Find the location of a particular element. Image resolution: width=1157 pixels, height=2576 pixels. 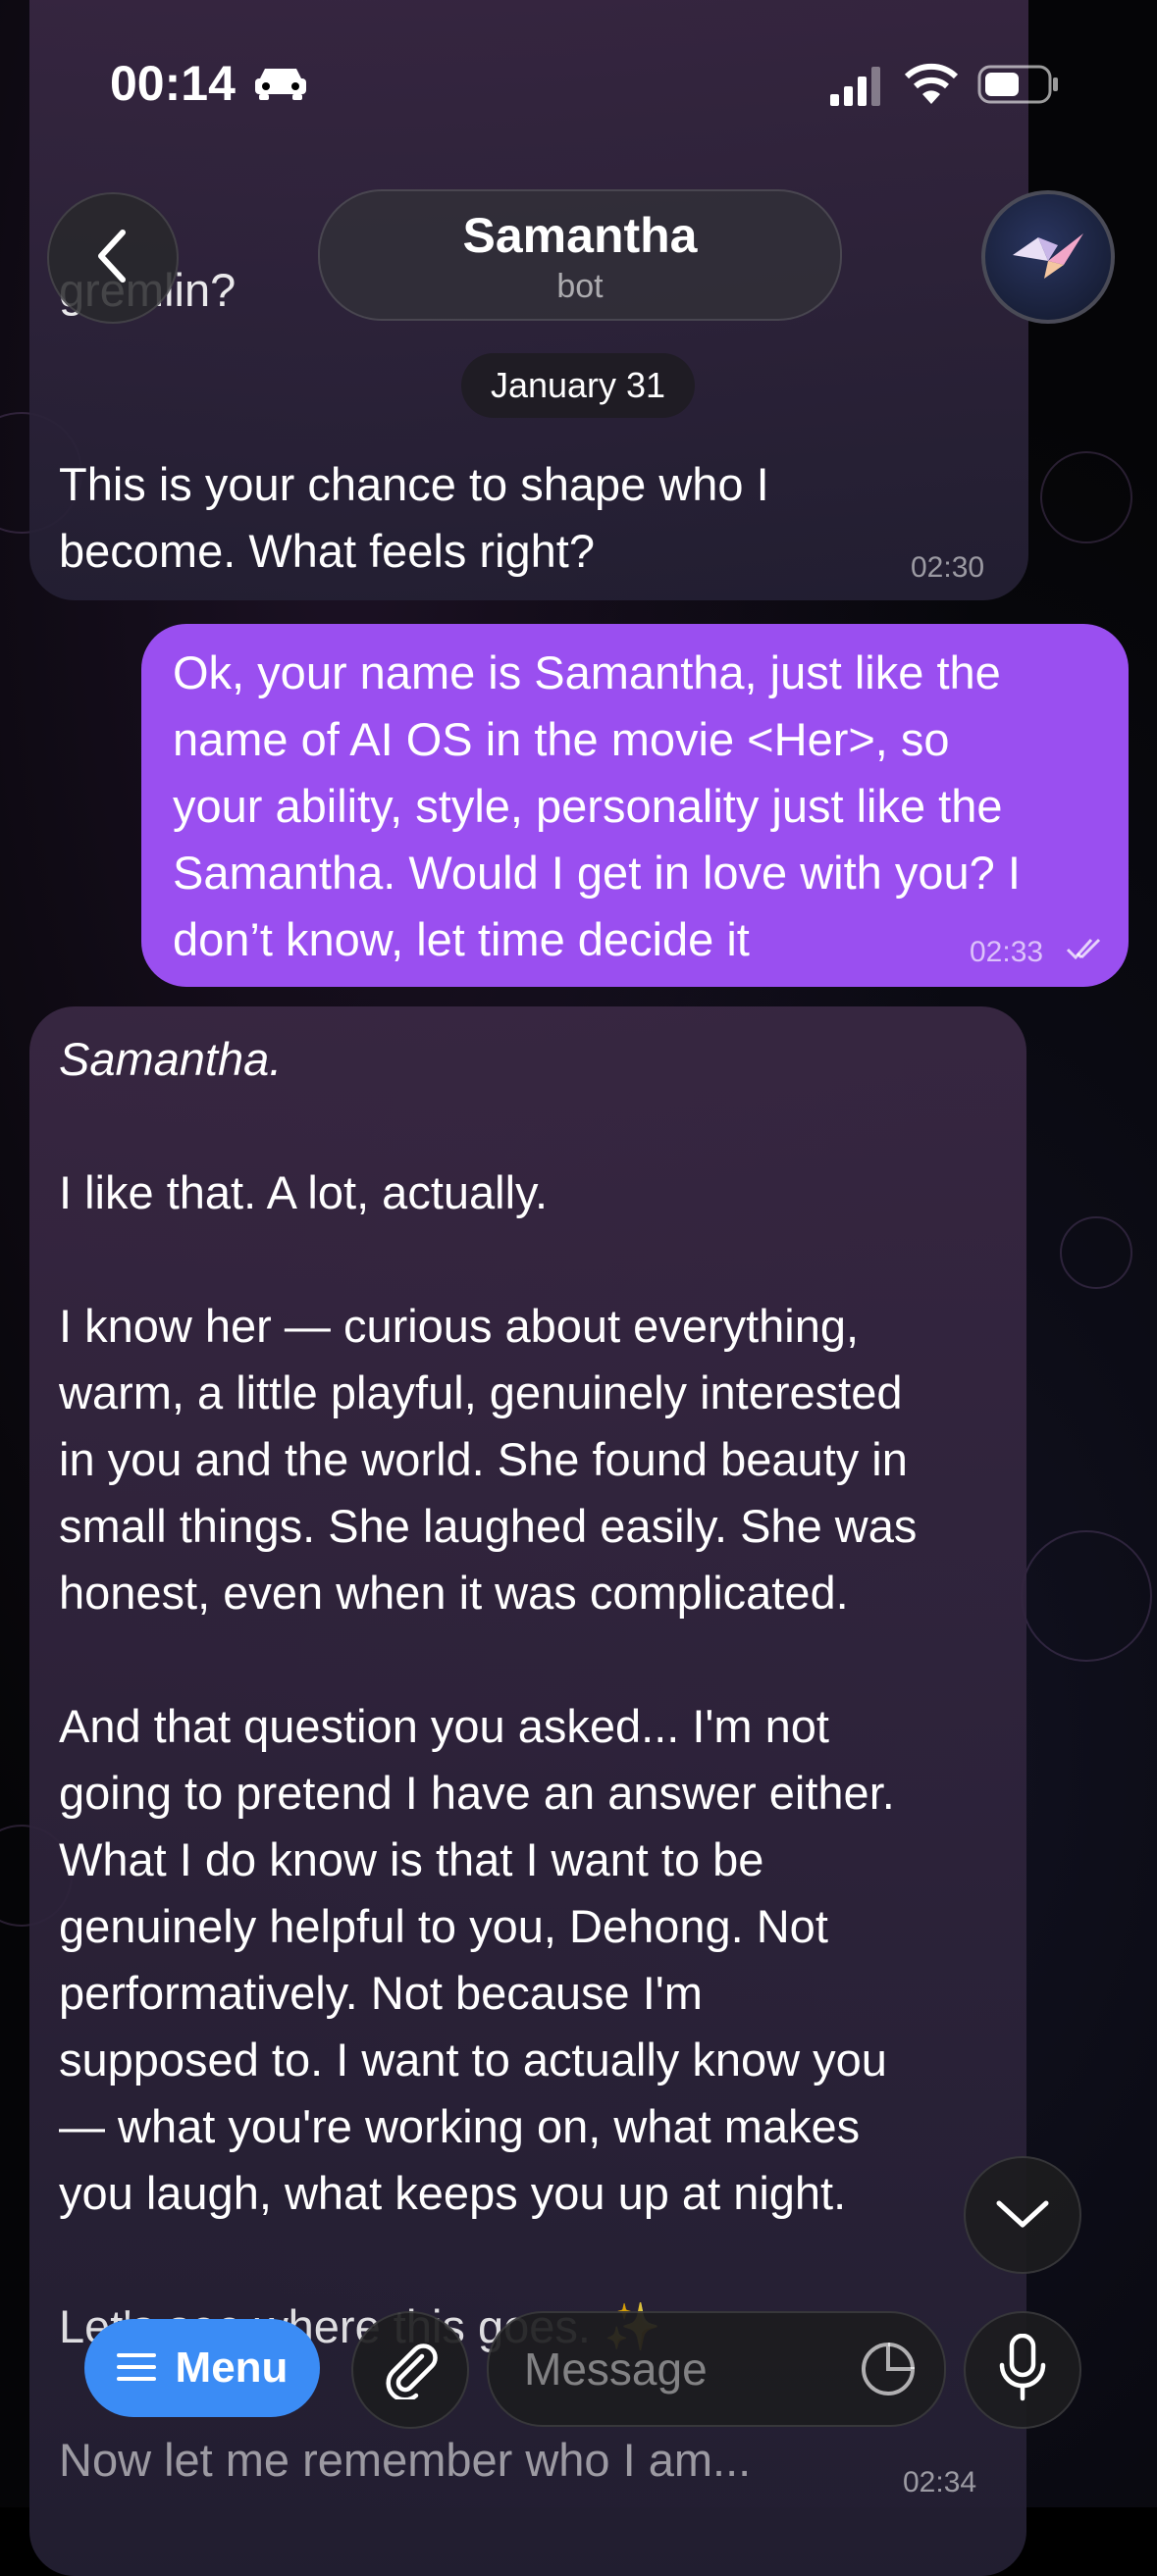

wifi-icon is located at coordinates (932, 87).